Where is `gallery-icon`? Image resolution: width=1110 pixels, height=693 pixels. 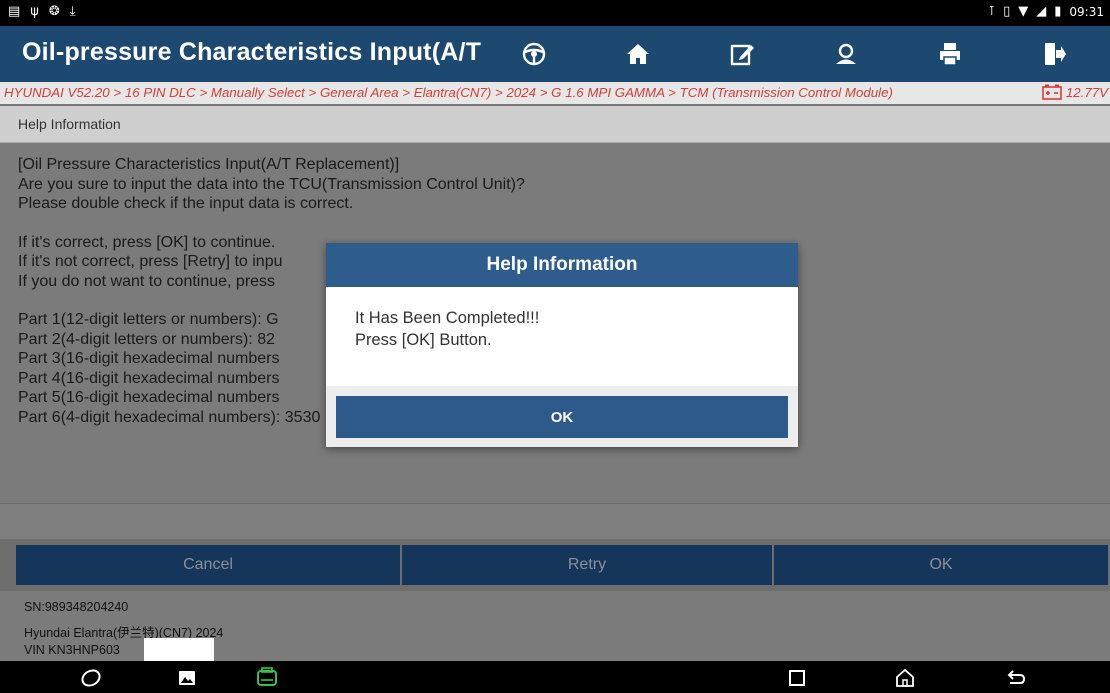 gallery-icon is located at coordinates (187, 678).